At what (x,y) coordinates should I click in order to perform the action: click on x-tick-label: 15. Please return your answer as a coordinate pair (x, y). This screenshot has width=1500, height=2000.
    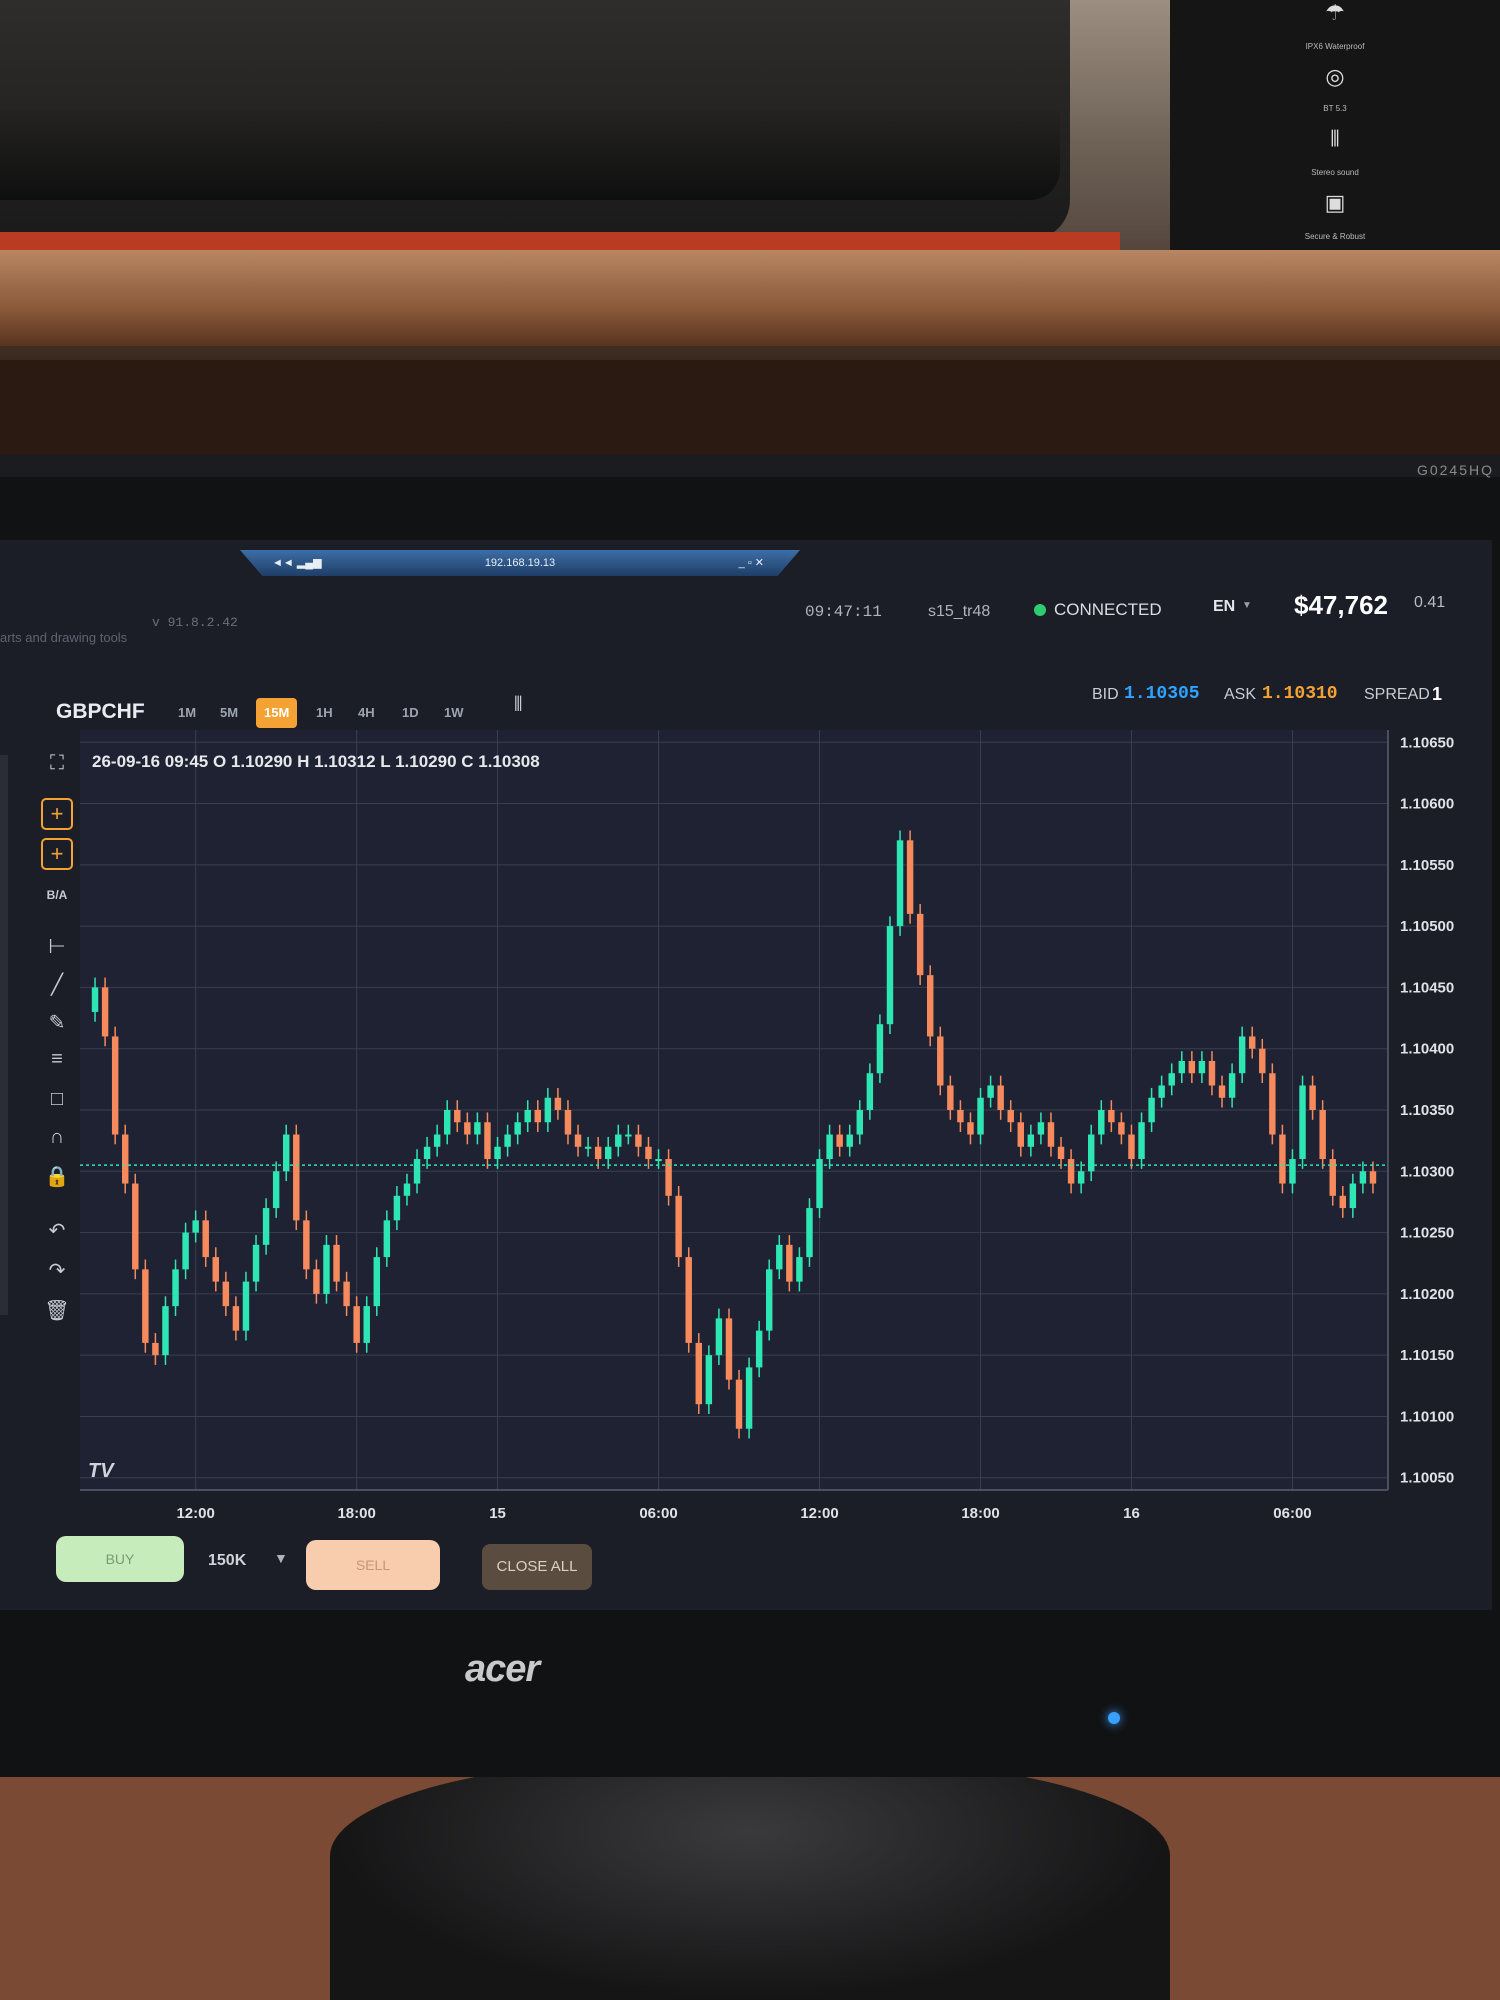
    Looking at the image, I should click on (497, 1513).